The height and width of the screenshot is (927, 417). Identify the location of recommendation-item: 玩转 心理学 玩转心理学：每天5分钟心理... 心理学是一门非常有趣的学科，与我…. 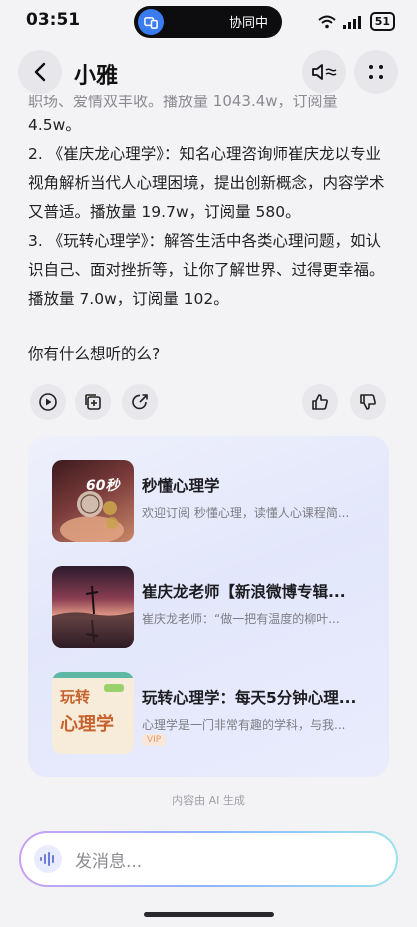
(212, 713).